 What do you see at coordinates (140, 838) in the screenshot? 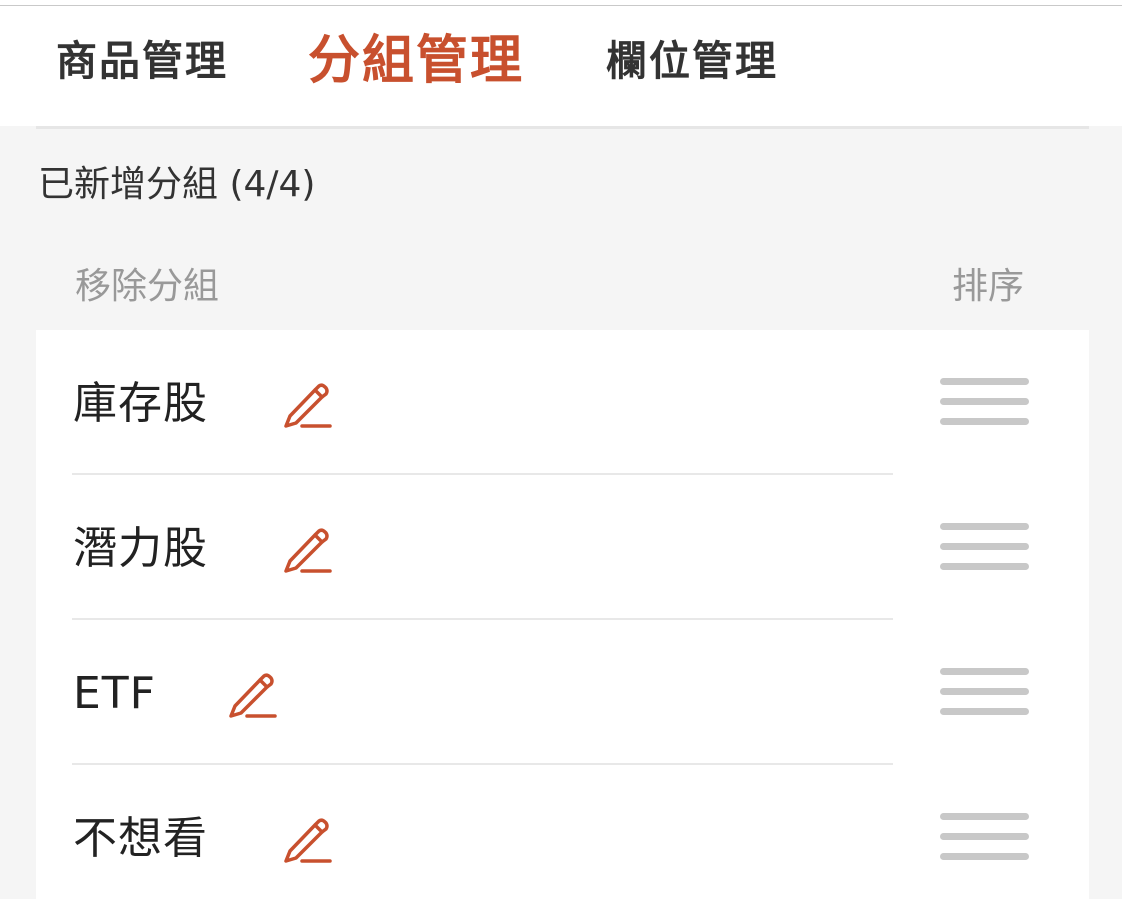
I see `group-name: 不想看` at bounding box center [140, 838].